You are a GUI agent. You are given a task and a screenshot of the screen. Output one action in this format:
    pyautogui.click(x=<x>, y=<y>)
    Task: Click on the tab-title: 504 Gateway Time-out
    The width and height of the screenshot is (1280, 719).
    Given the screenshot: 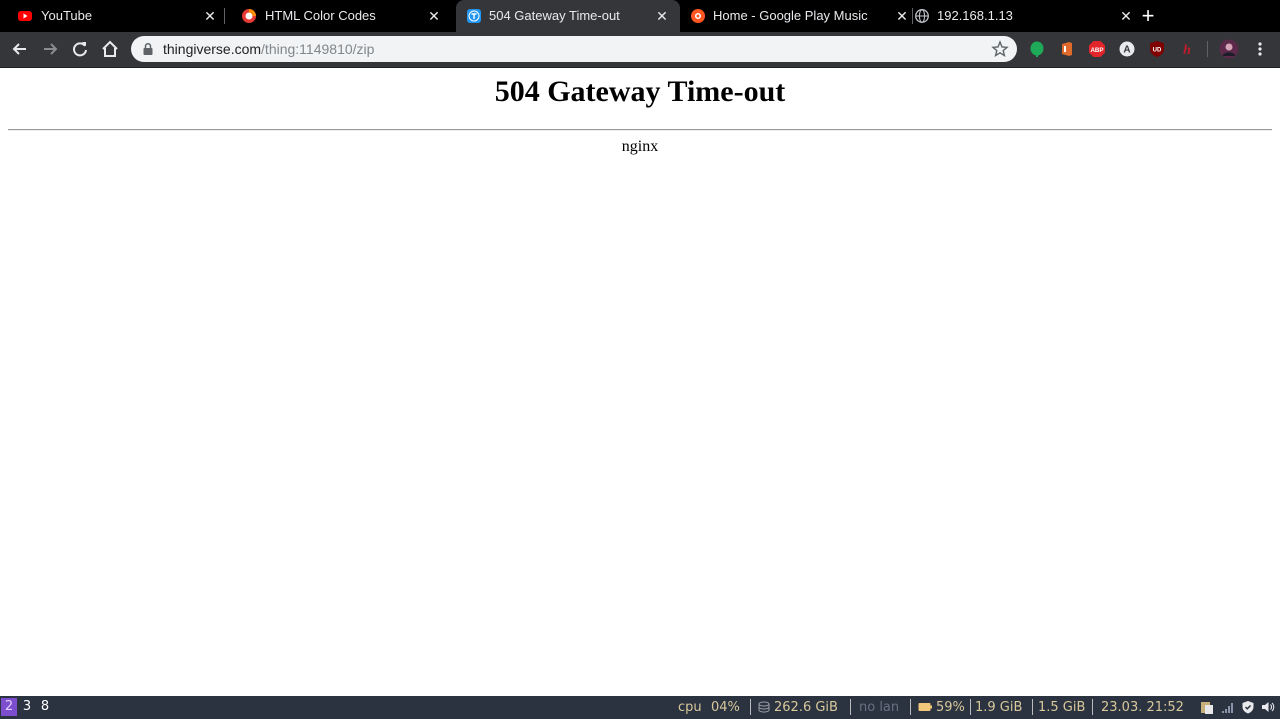 What is the action you would take?
    pyautogui.click(x=554, y=15)
    